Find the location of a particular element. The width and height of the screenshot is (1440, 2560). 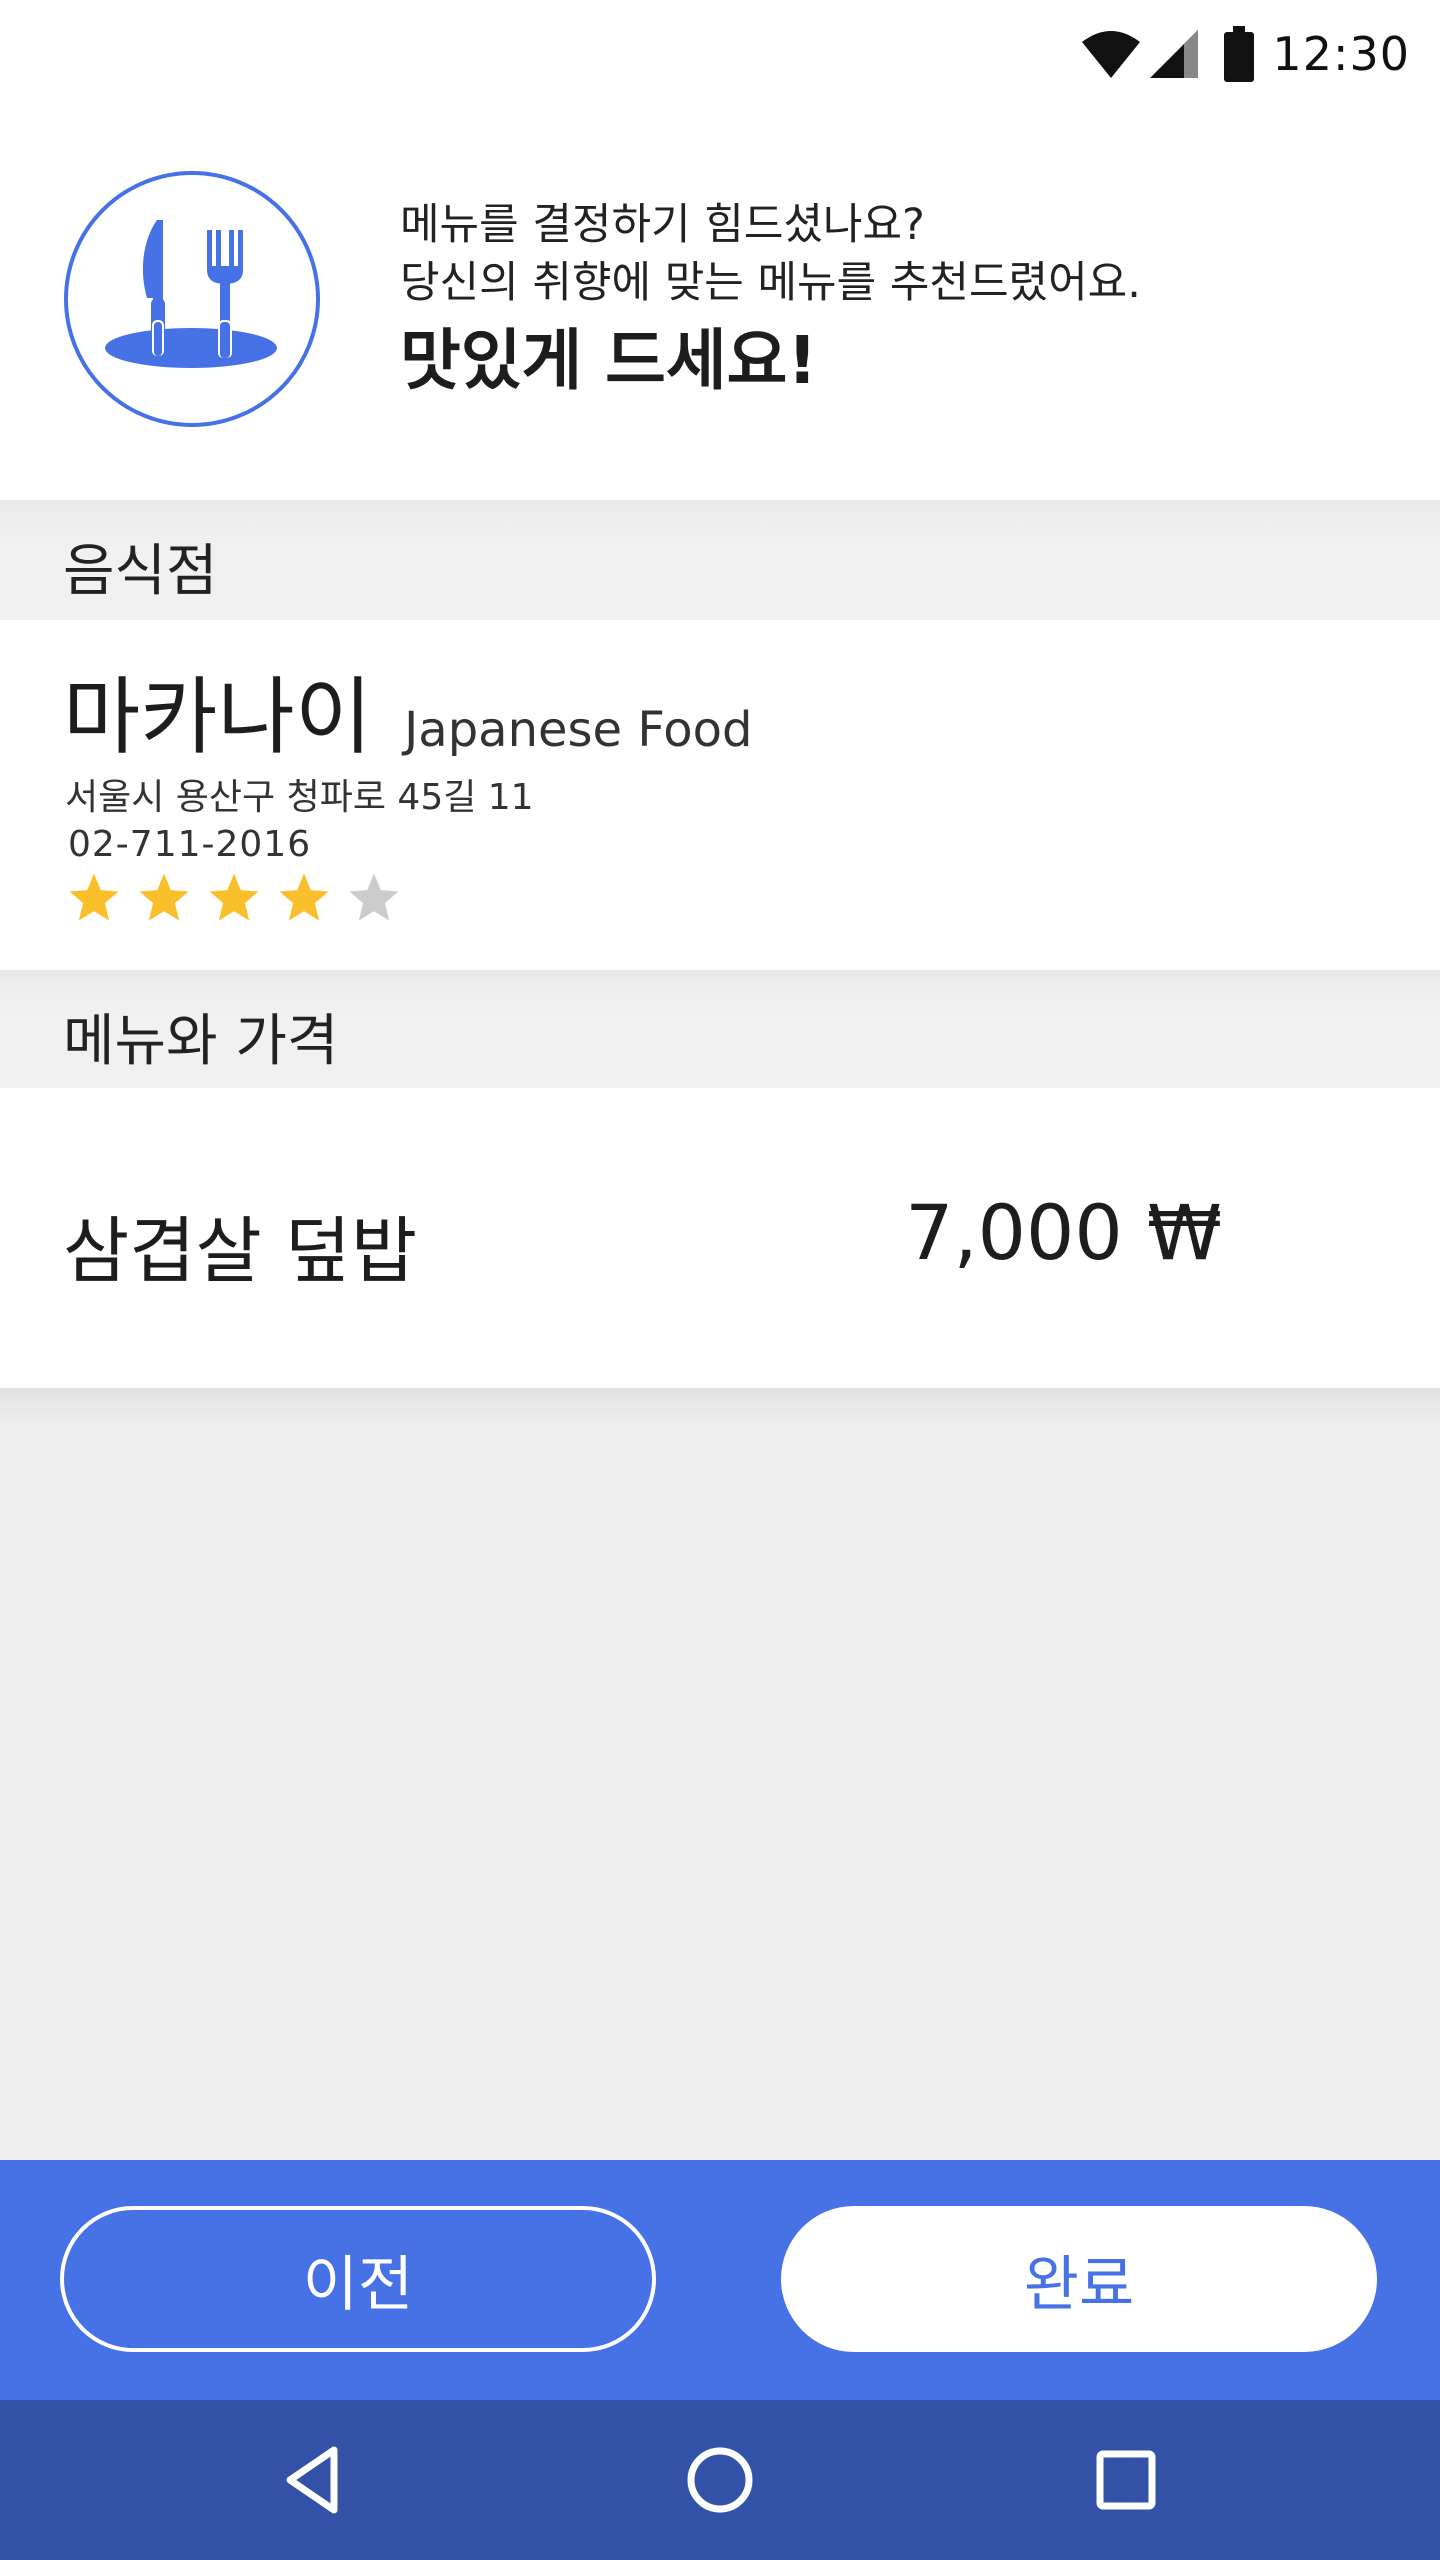

restaurant-name: 마카나이 is located at coordinates (218, 717).